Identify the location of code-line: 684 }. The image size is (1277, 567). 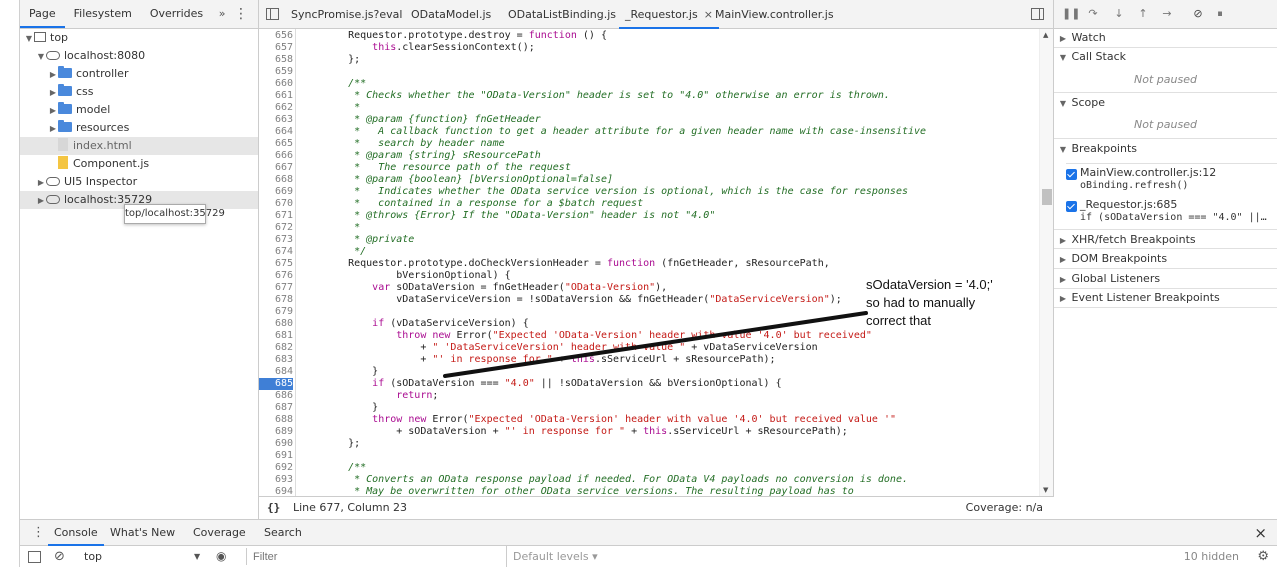
(649, 372).